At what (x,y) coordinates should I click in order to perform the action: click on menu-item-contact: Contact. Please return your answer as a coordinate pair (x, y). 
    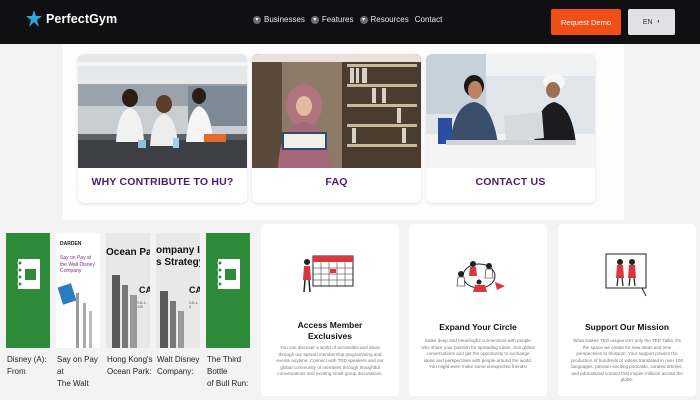
    Looking at the image, I should click on (429, 19).